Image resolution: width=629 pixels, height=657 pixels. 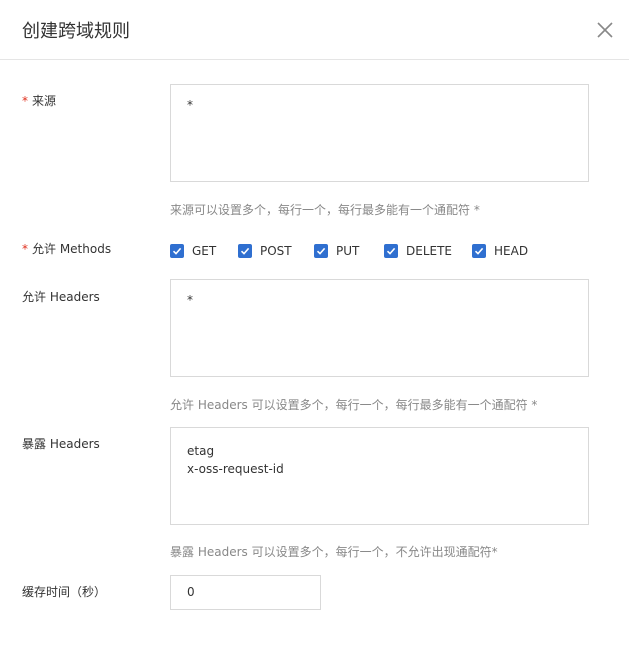 I want to click on dialog-header: 创建跨域规则, so click(x=314, y=30).